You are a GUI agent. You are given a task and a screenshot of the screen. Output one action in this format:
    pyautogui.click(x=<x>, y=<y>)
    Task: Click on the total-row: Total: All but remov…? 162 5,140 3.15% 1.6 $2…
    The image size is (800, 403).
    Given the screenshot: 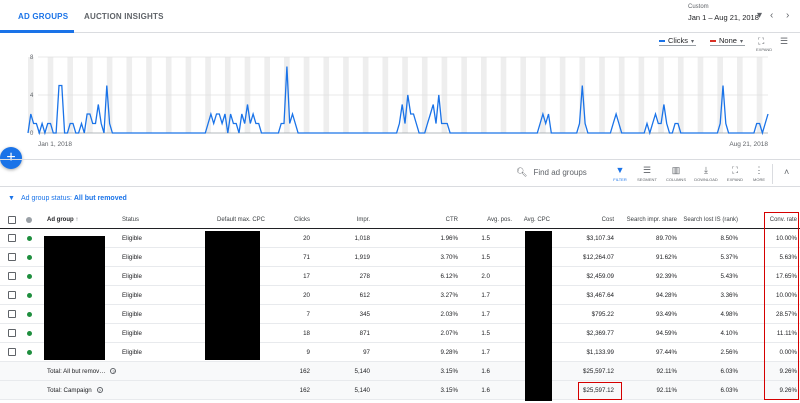 What is the action you would take?
    pyautogui.click(x=400, y=371)
    